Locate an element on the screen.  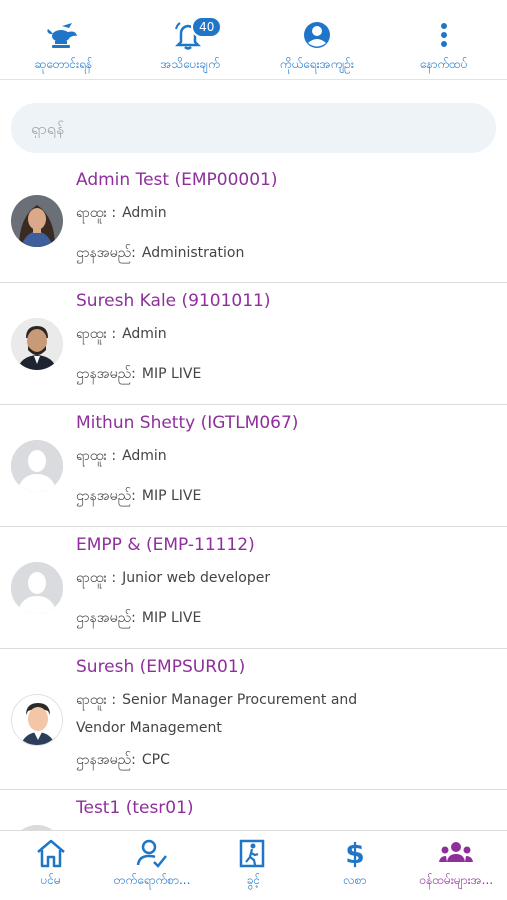
bottom-tab-leave: ခွင့် is located at coordinates (253, 863).